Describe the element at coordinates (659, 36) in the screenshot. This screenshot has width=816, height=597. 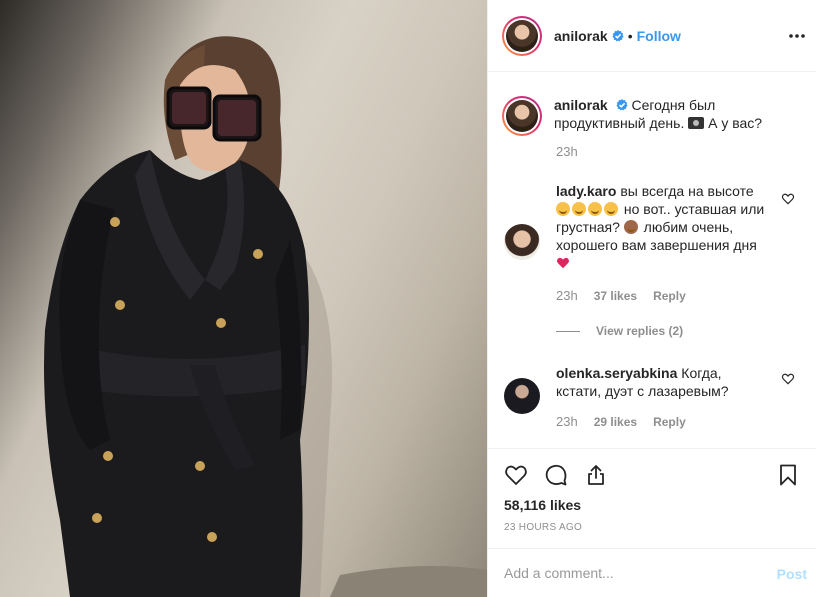
I see `follow-button: Follow` at that location.